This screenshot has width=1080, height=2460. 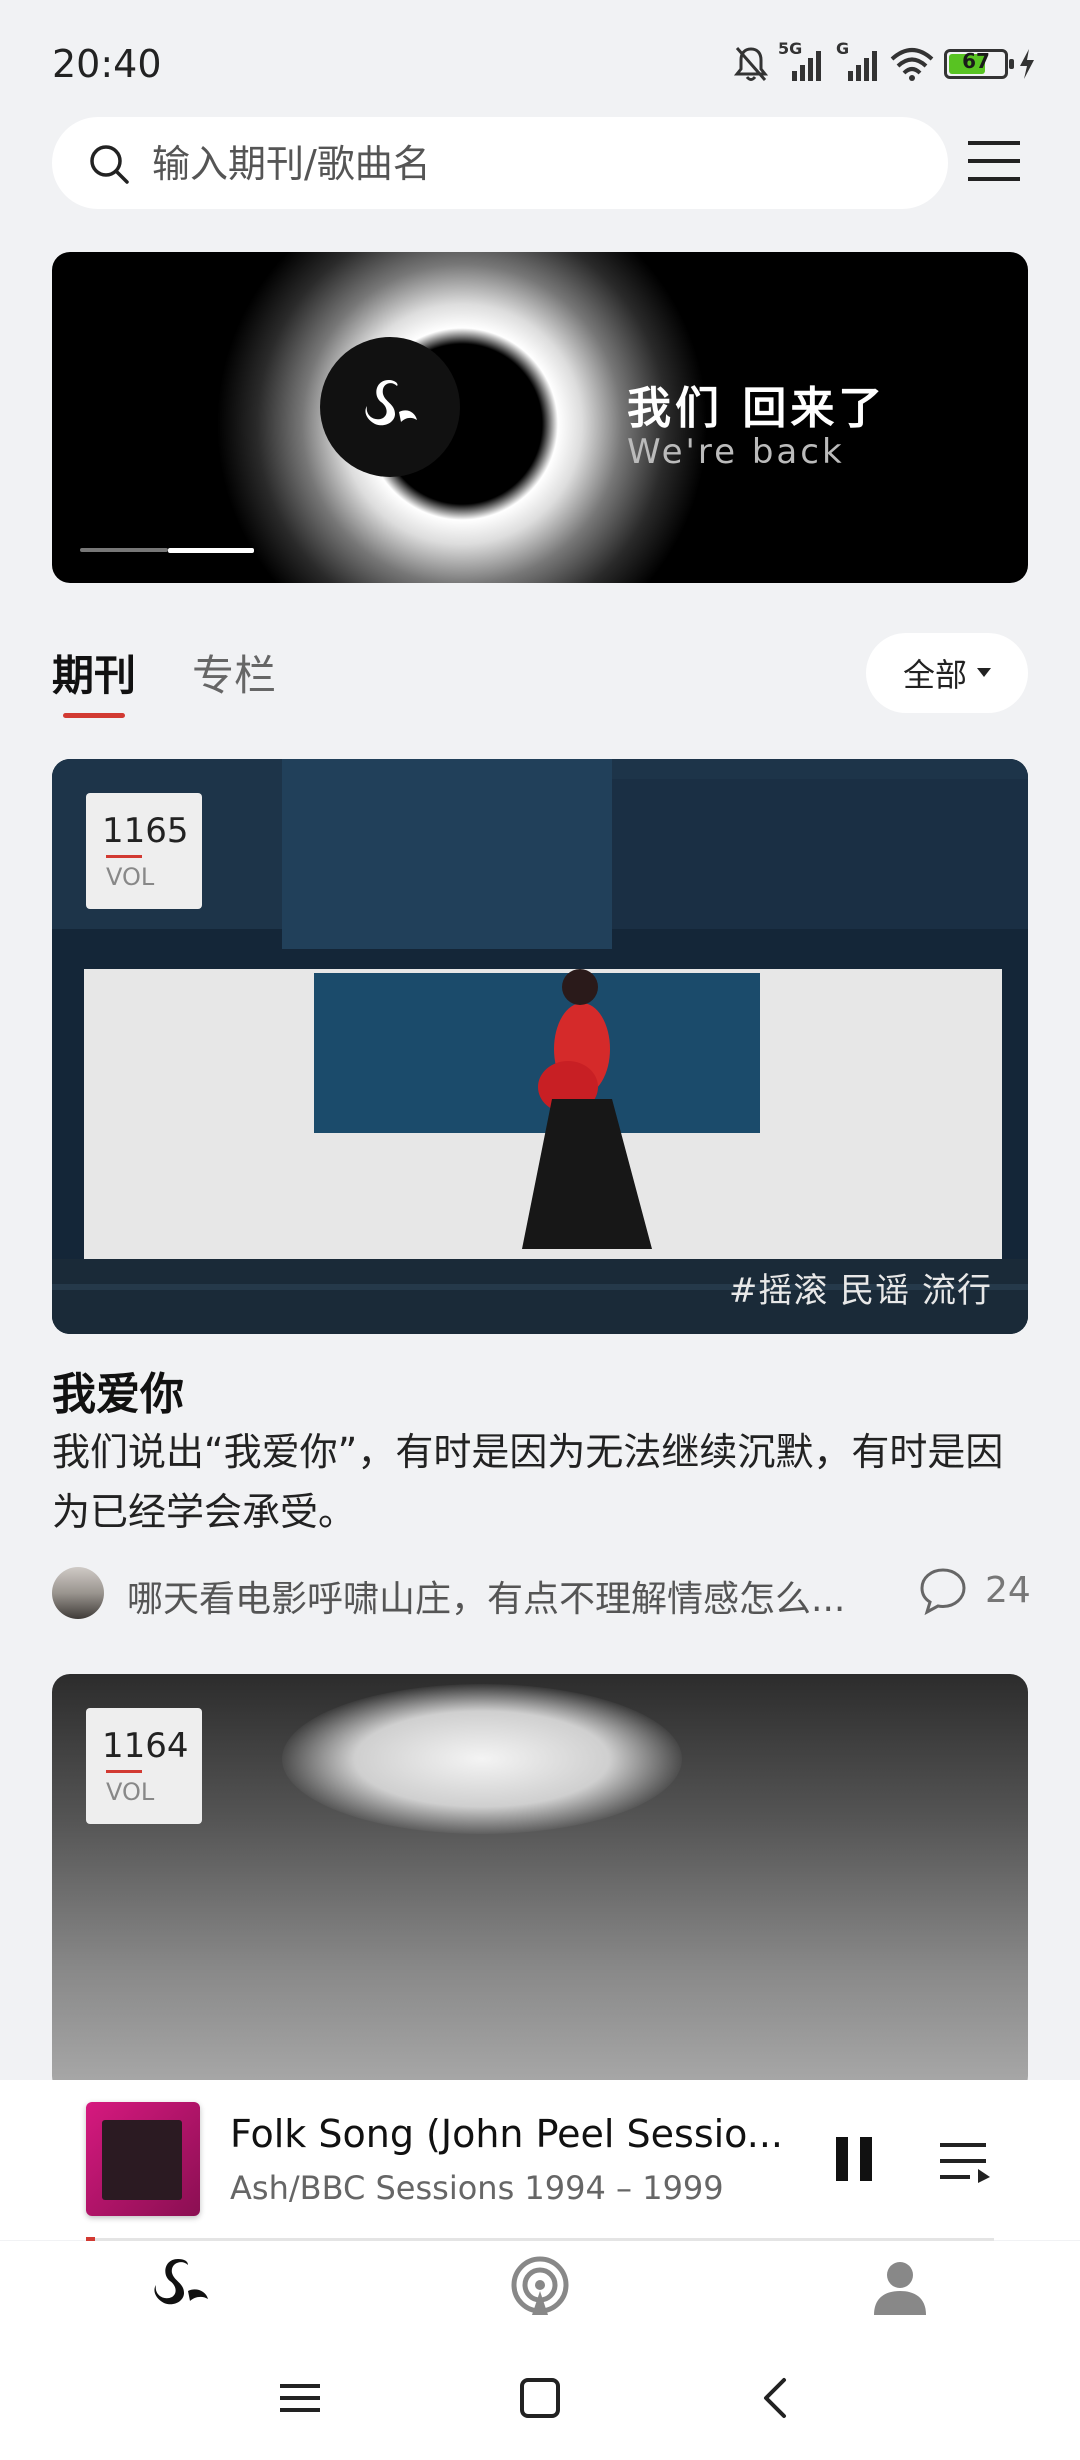 What do you see at coordinates (854, 2159) in the screenshot?
I see `pause-icon` at bounding box center [854, 2159].